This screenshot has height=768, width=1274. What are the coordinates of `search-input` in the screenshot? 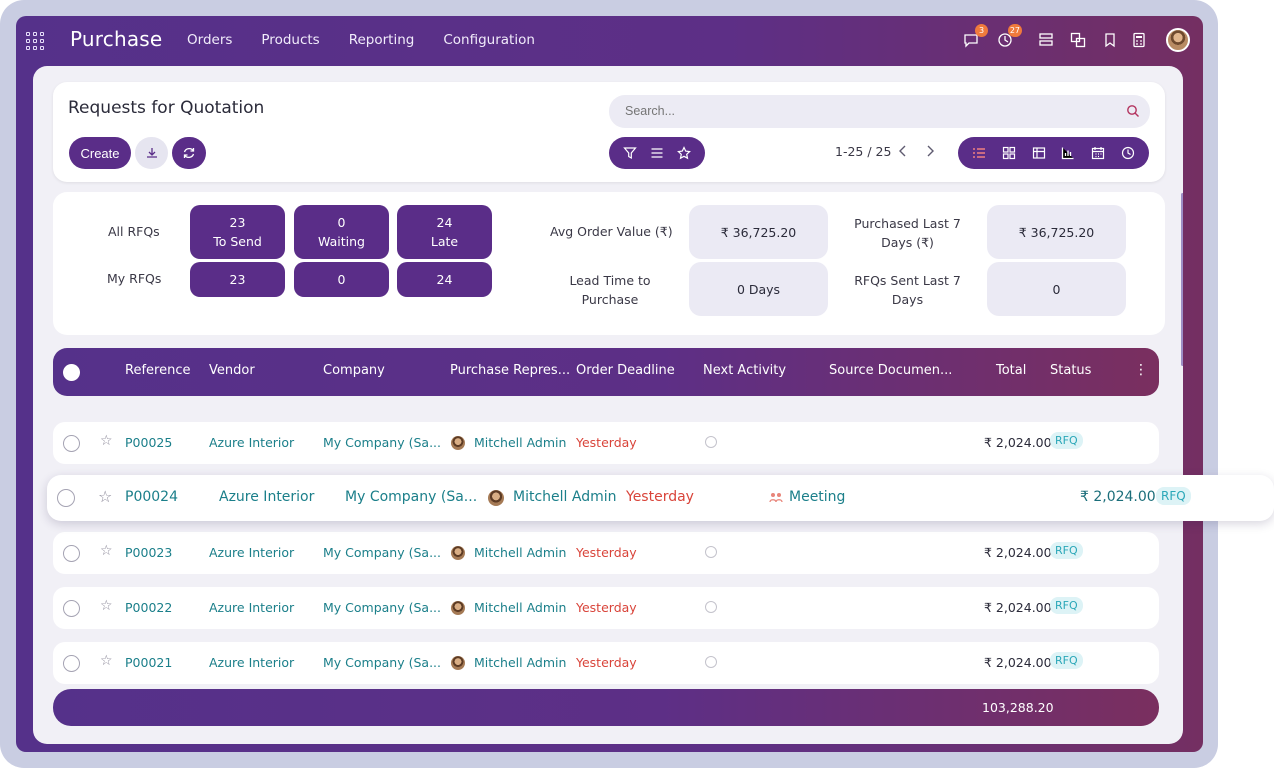 It's located at (865, 111).